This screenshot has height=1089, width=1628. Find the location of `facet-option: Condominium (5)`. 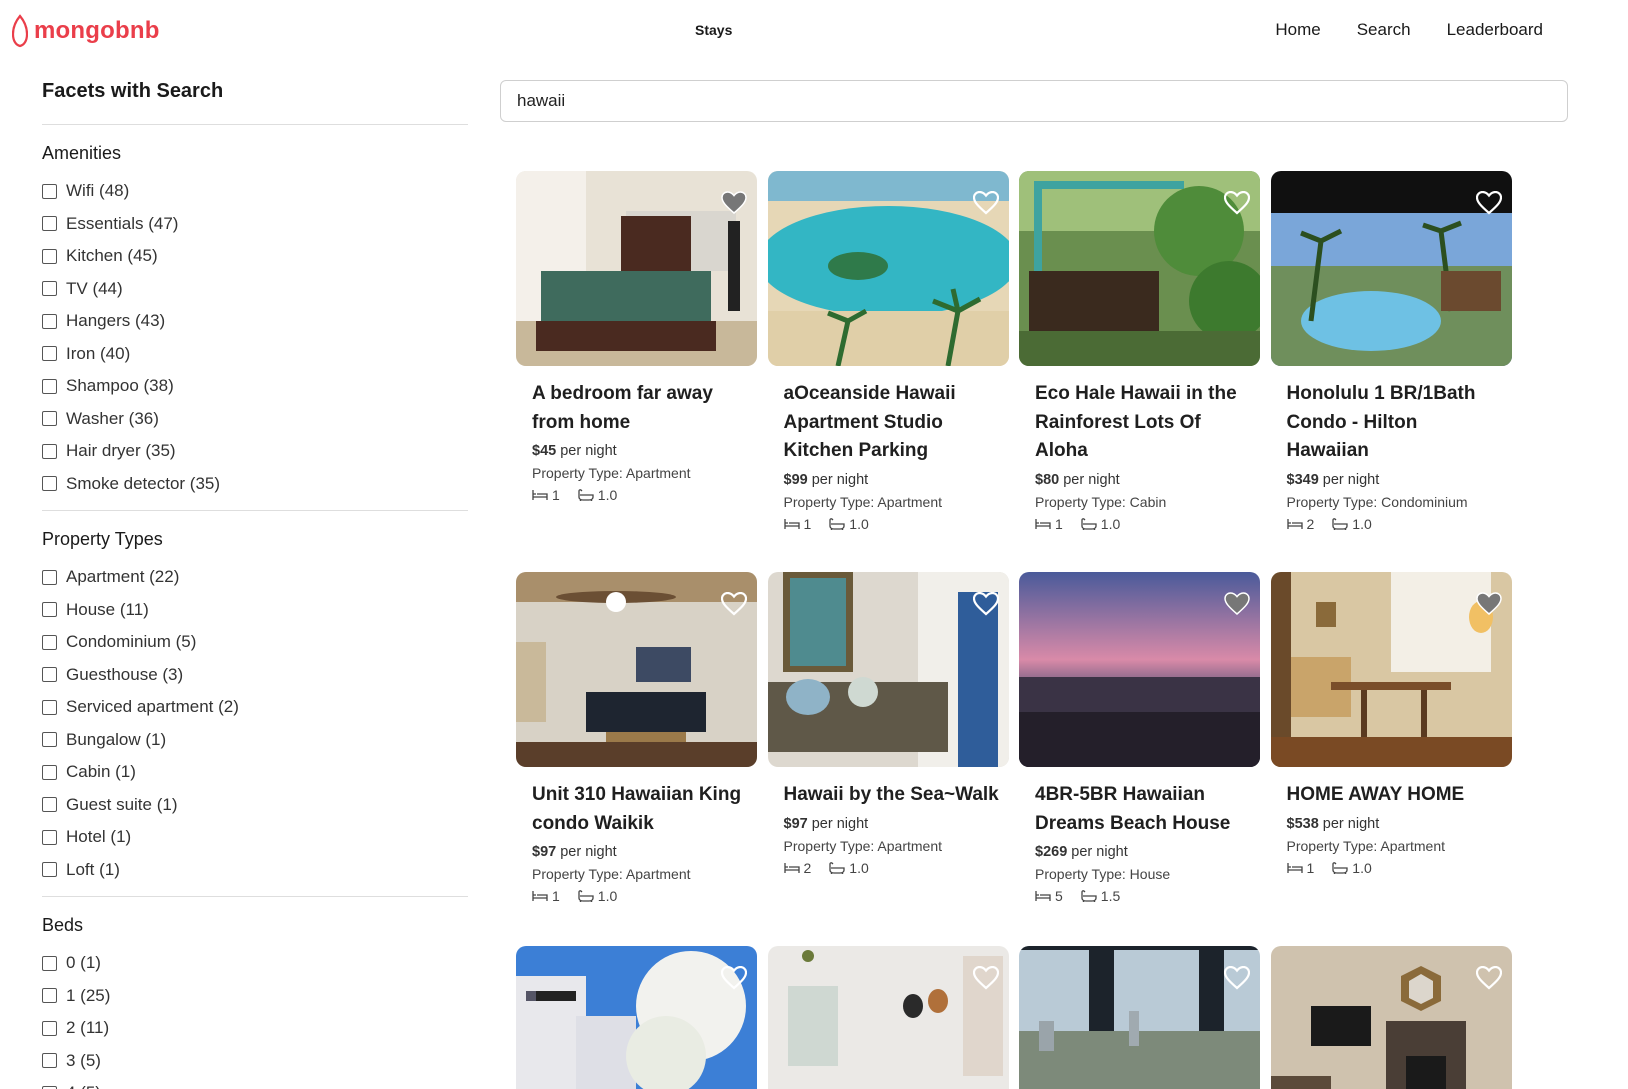

facet-option: Condominium (5) is located at coordinates (255, 642).